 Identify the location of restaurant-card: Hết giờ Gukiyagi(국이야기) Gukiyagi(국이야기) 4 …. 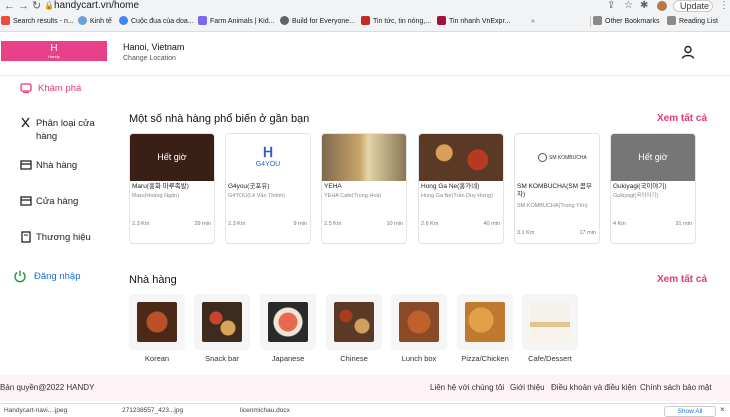
(653, 188).